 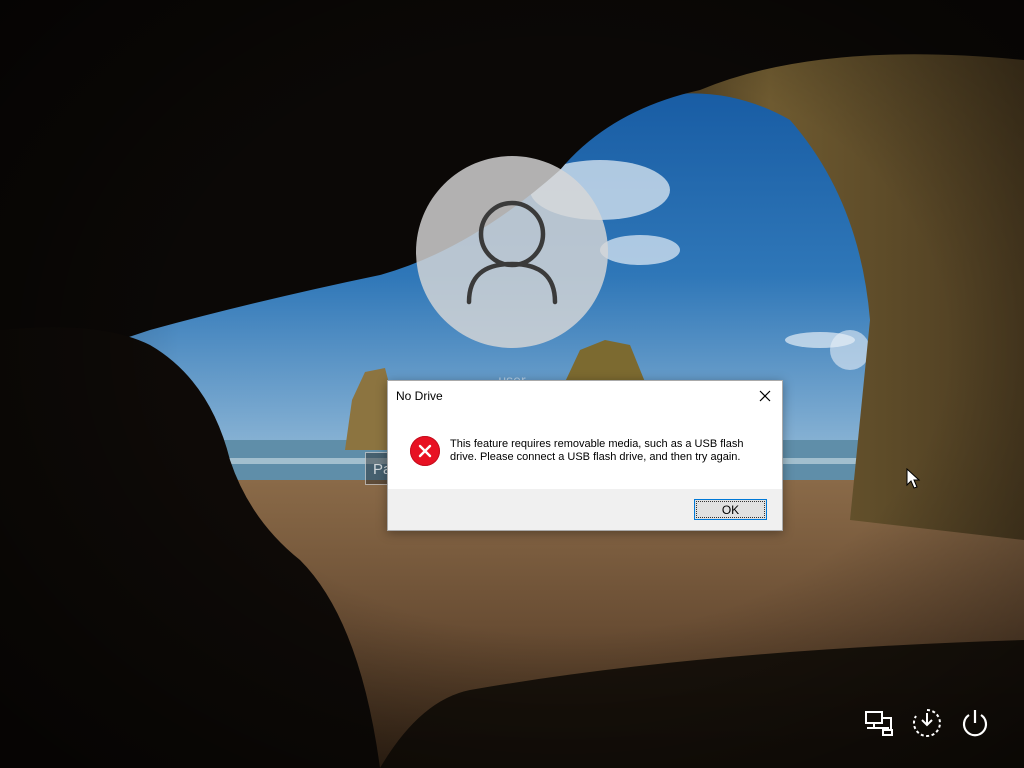 I want to click on power-button, so click(x=975, y=723).